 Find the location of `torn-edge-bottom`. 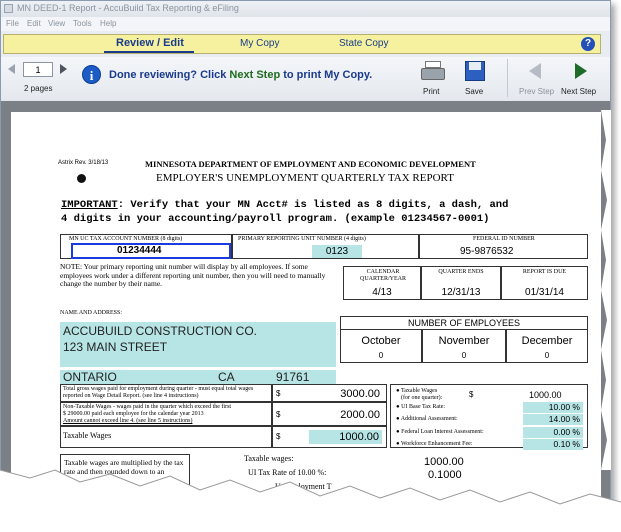

torn-edge-bottom is located at coordinates (310, 501).